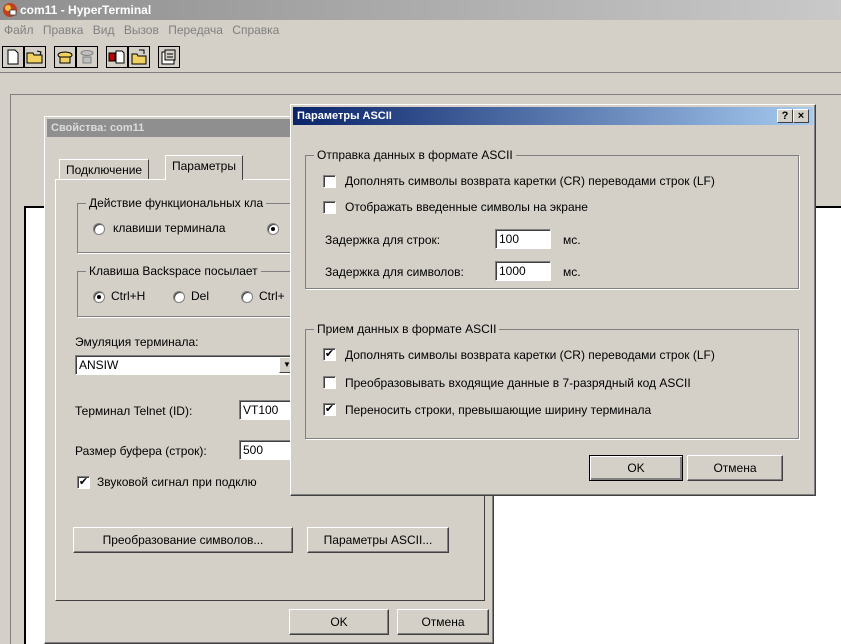 This screenshot has width=841, height=644. I want to click on menu-file: Файл, so click(19, 30).